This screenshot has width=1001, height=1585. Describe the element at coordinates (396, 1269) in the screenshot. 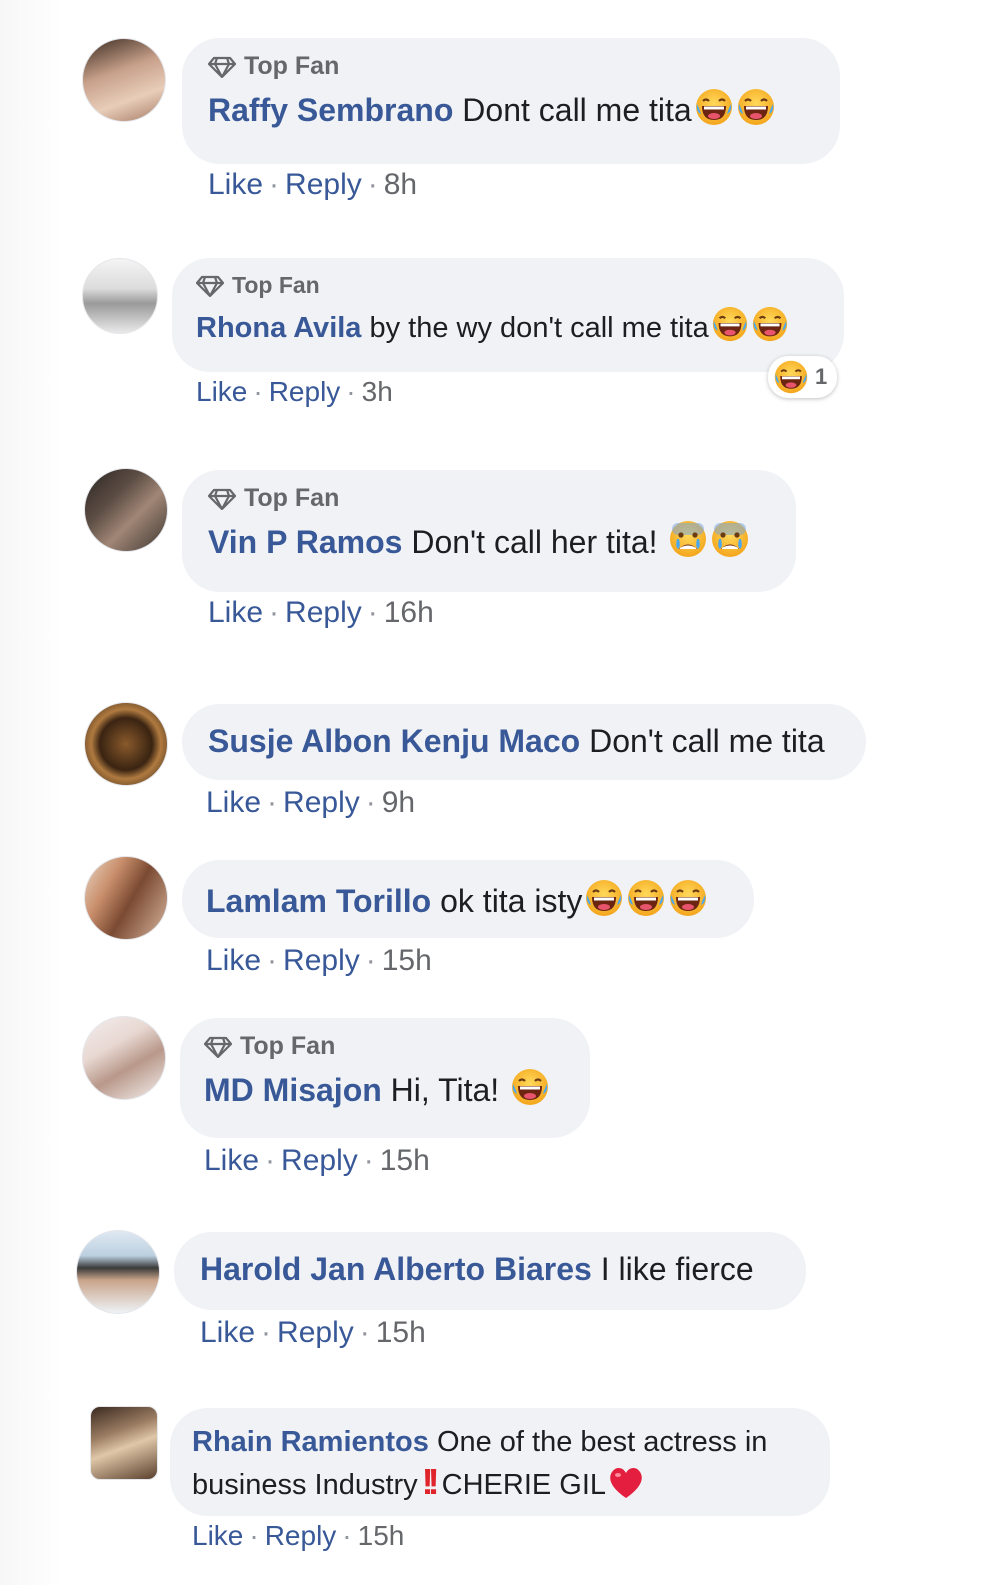

I see `commenter-name: Harold Jan Alberto Biares` at that location.